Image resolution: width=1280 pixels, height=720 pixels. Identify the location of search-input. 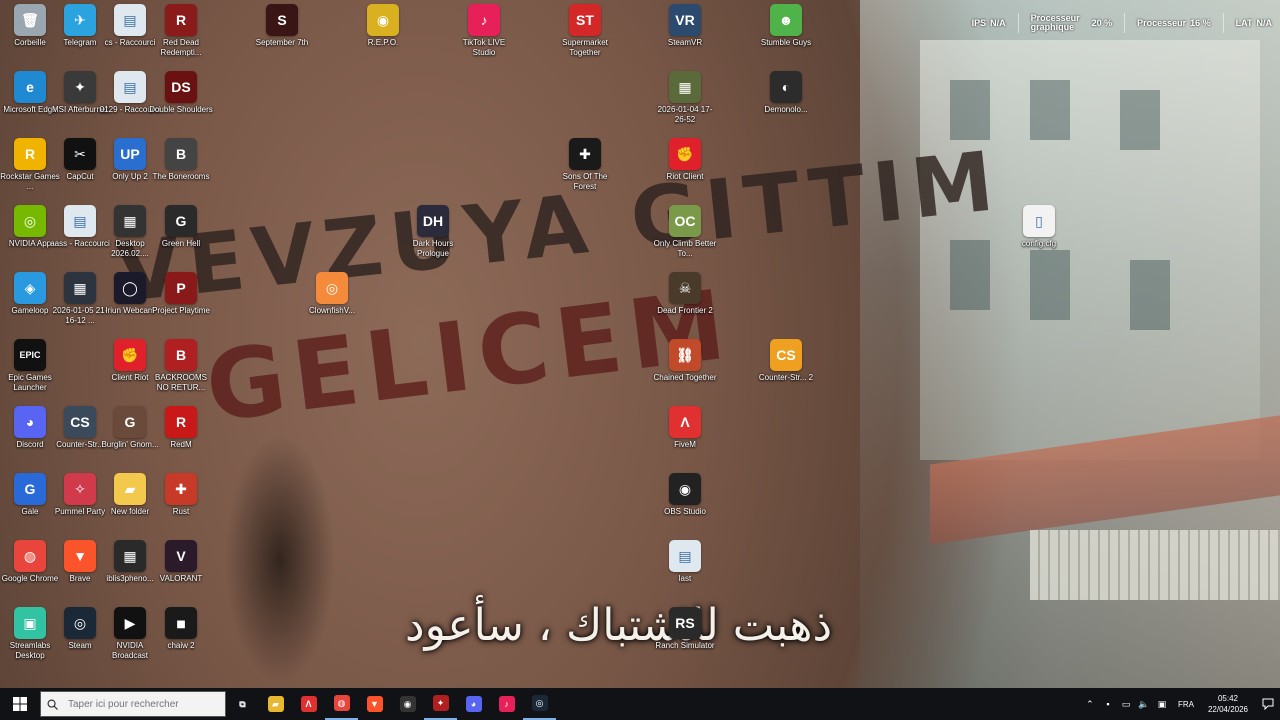
(143, 704).